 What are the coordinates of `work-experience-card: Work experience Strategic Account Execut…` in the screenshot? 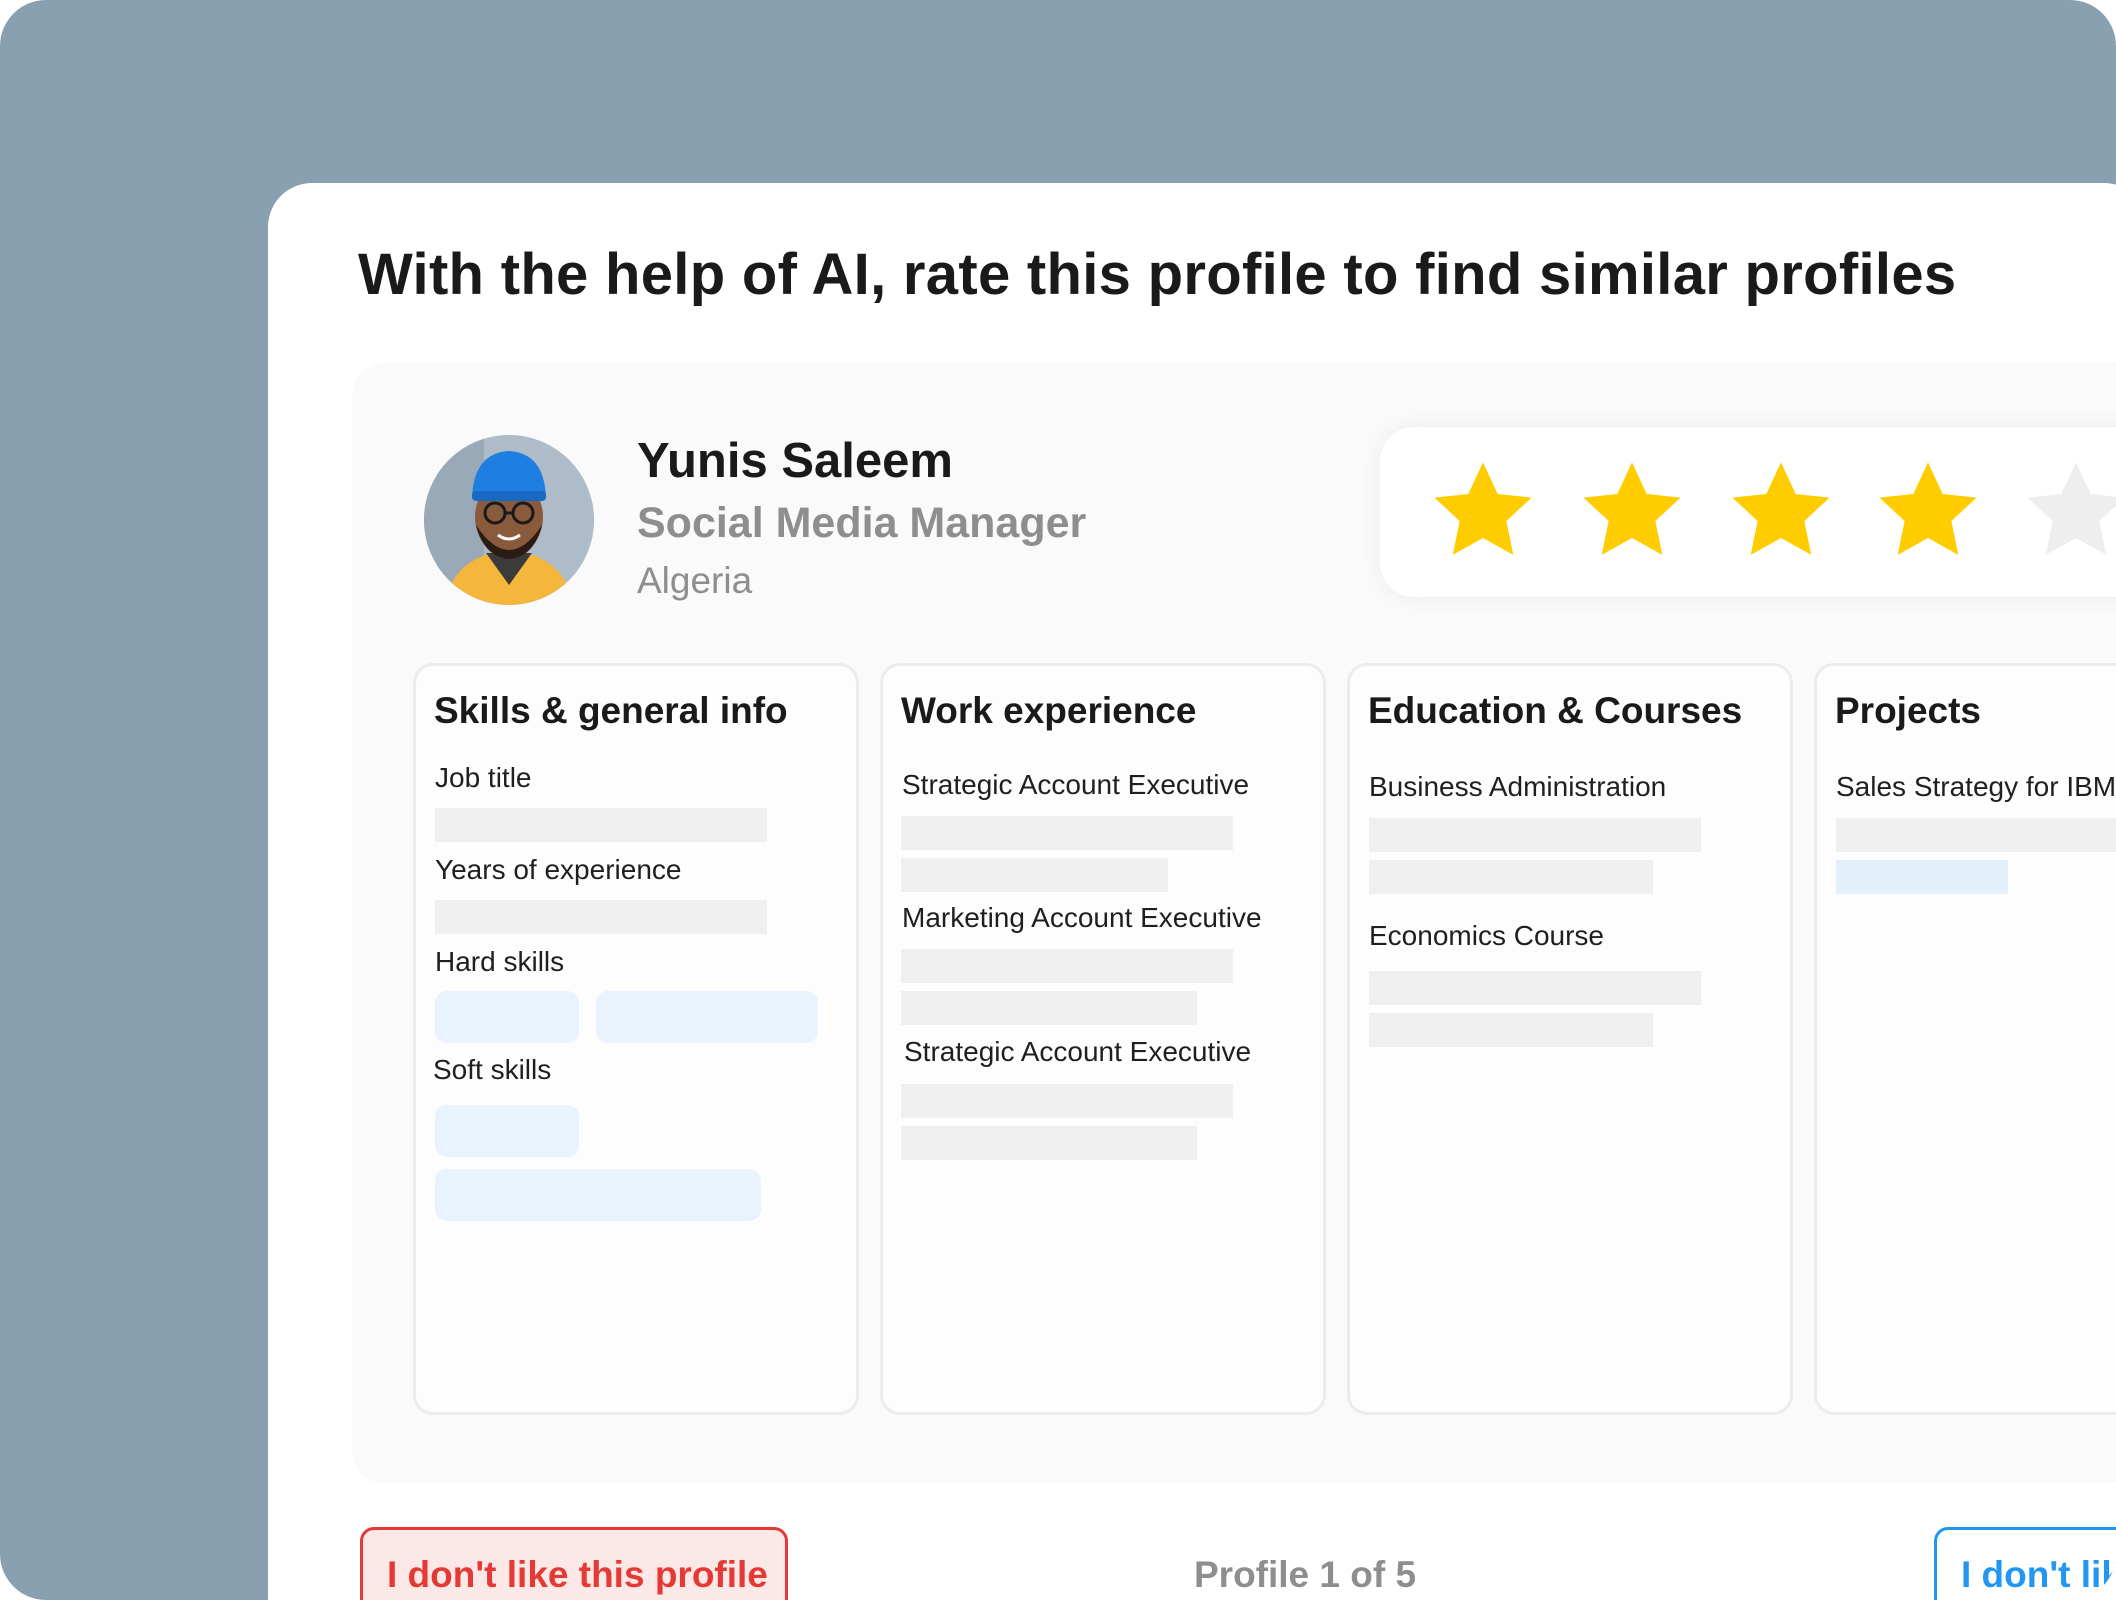 It's located at (1103, 1039).